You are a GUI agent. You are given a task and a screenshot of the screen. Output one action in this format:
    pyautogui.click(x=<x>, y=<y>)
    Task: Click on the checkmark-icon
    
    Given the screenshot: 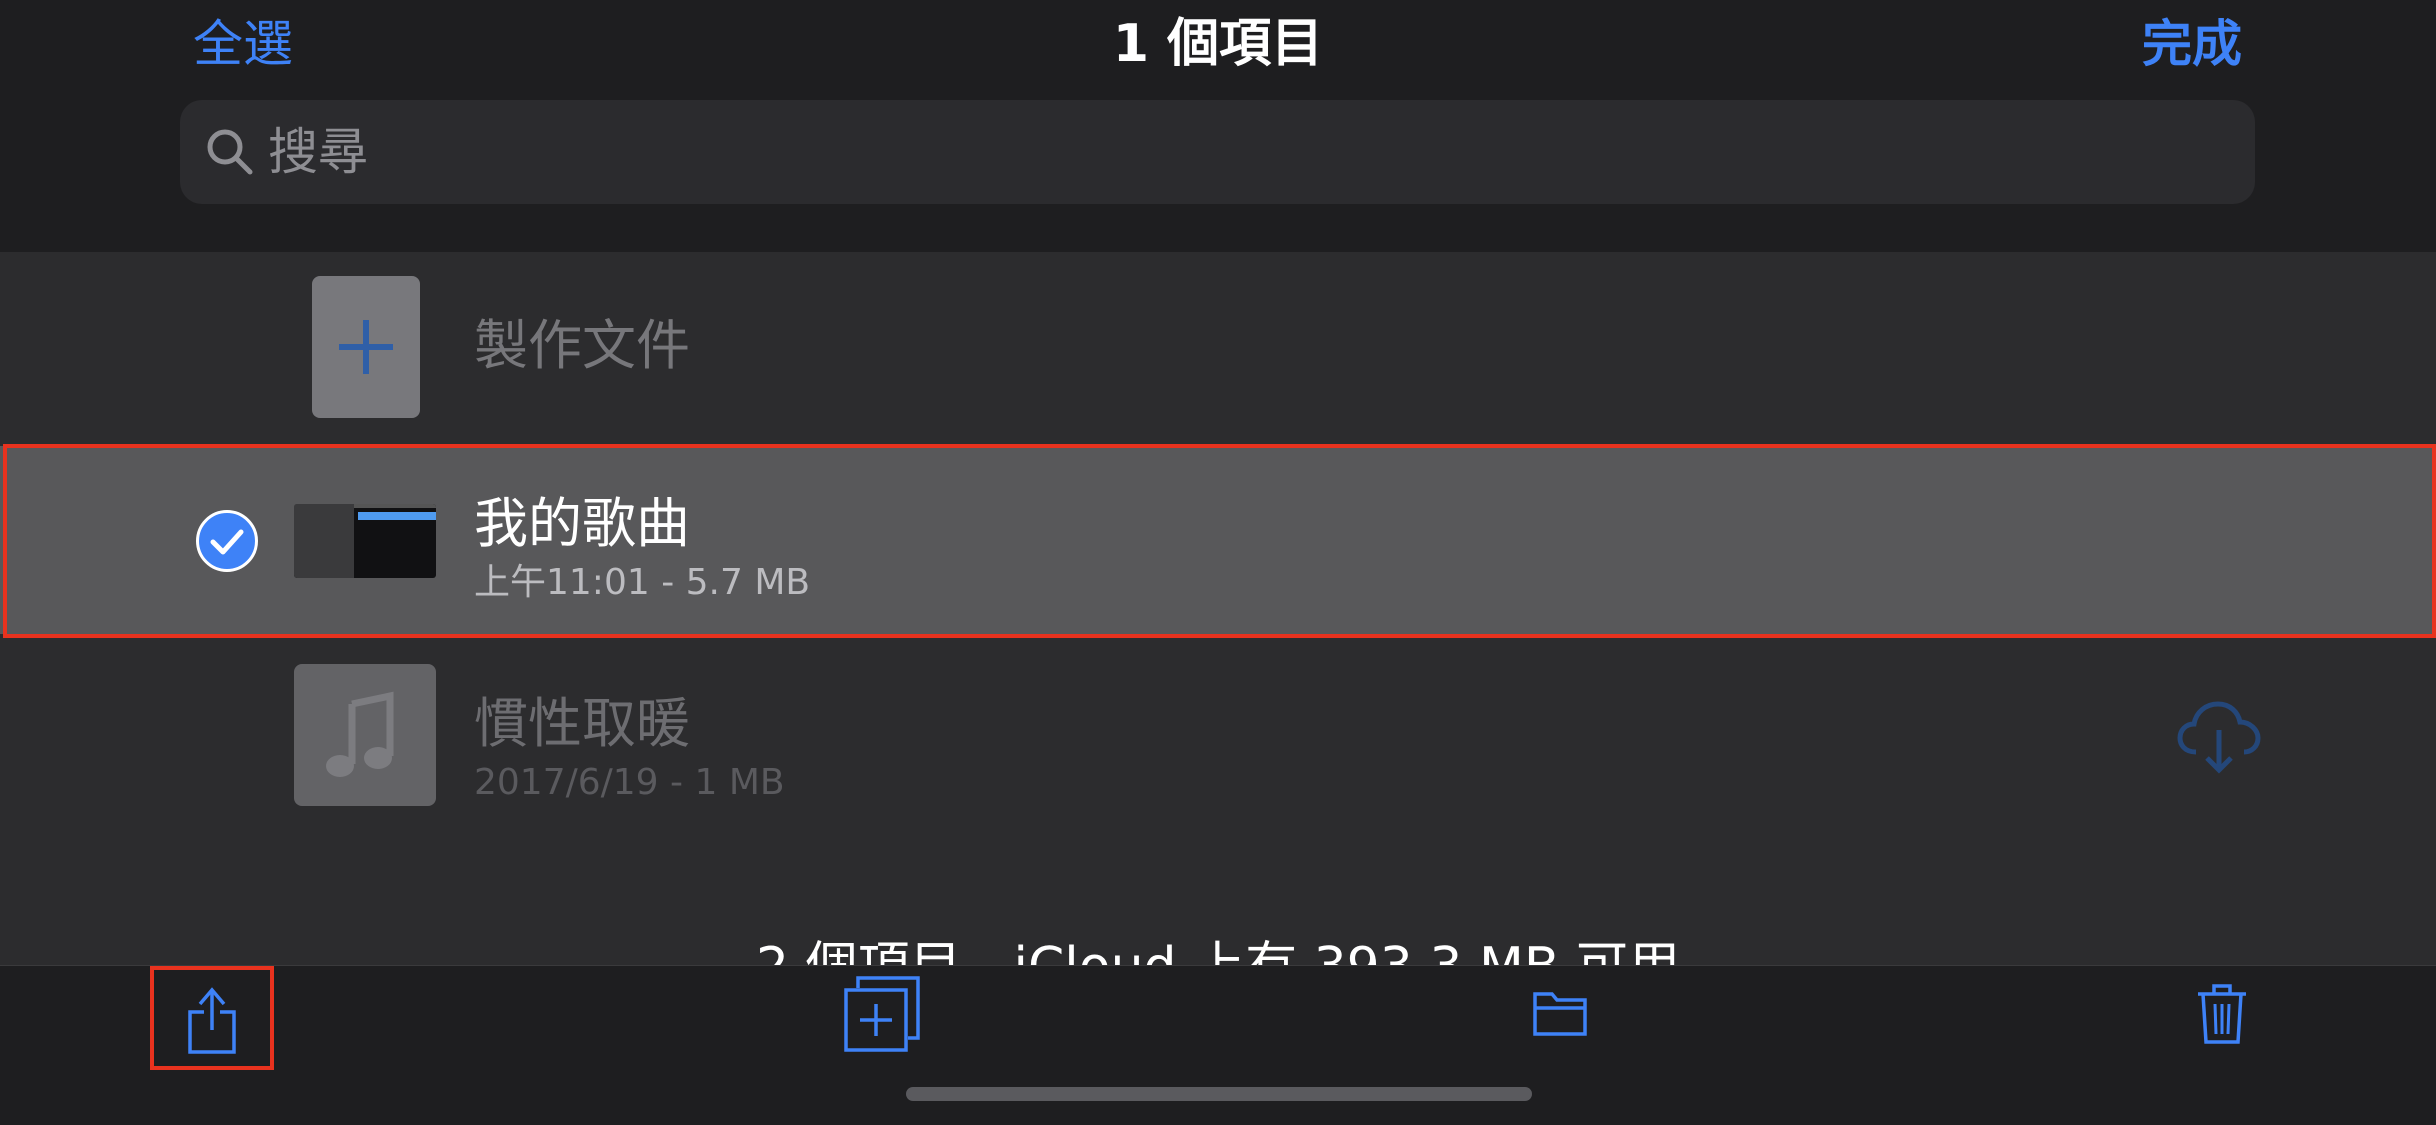 What is the action you would take?
    pyautogui.click(x=227, y=541)
    